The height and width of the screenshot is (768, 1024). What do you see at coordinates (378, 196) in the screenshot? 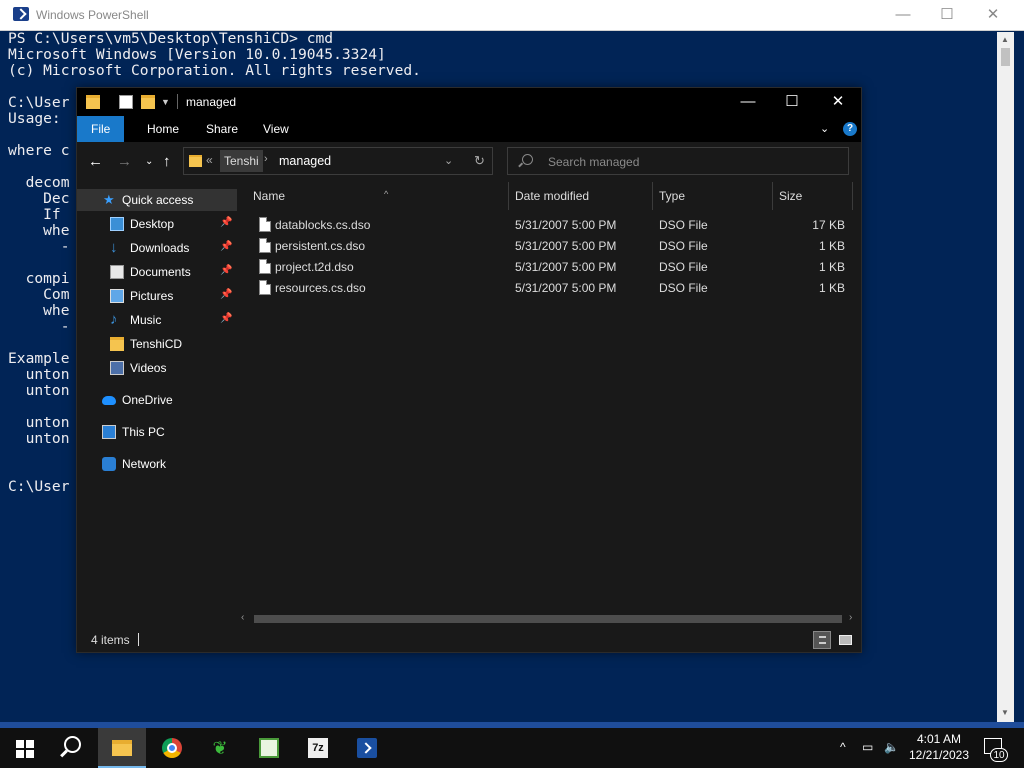
I see `column-name: Name ^` at bounding box center [378, 196].